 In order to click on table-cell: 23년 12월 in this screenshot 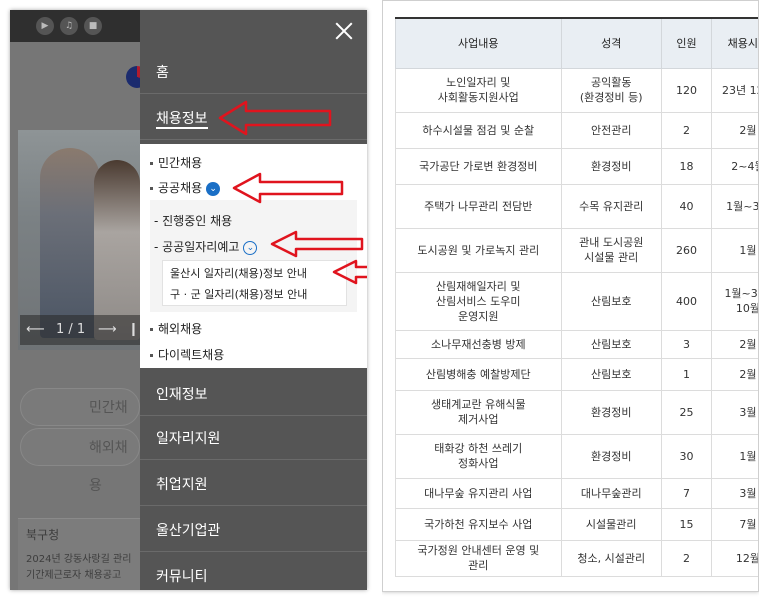, I will do `click(734, 90)`.